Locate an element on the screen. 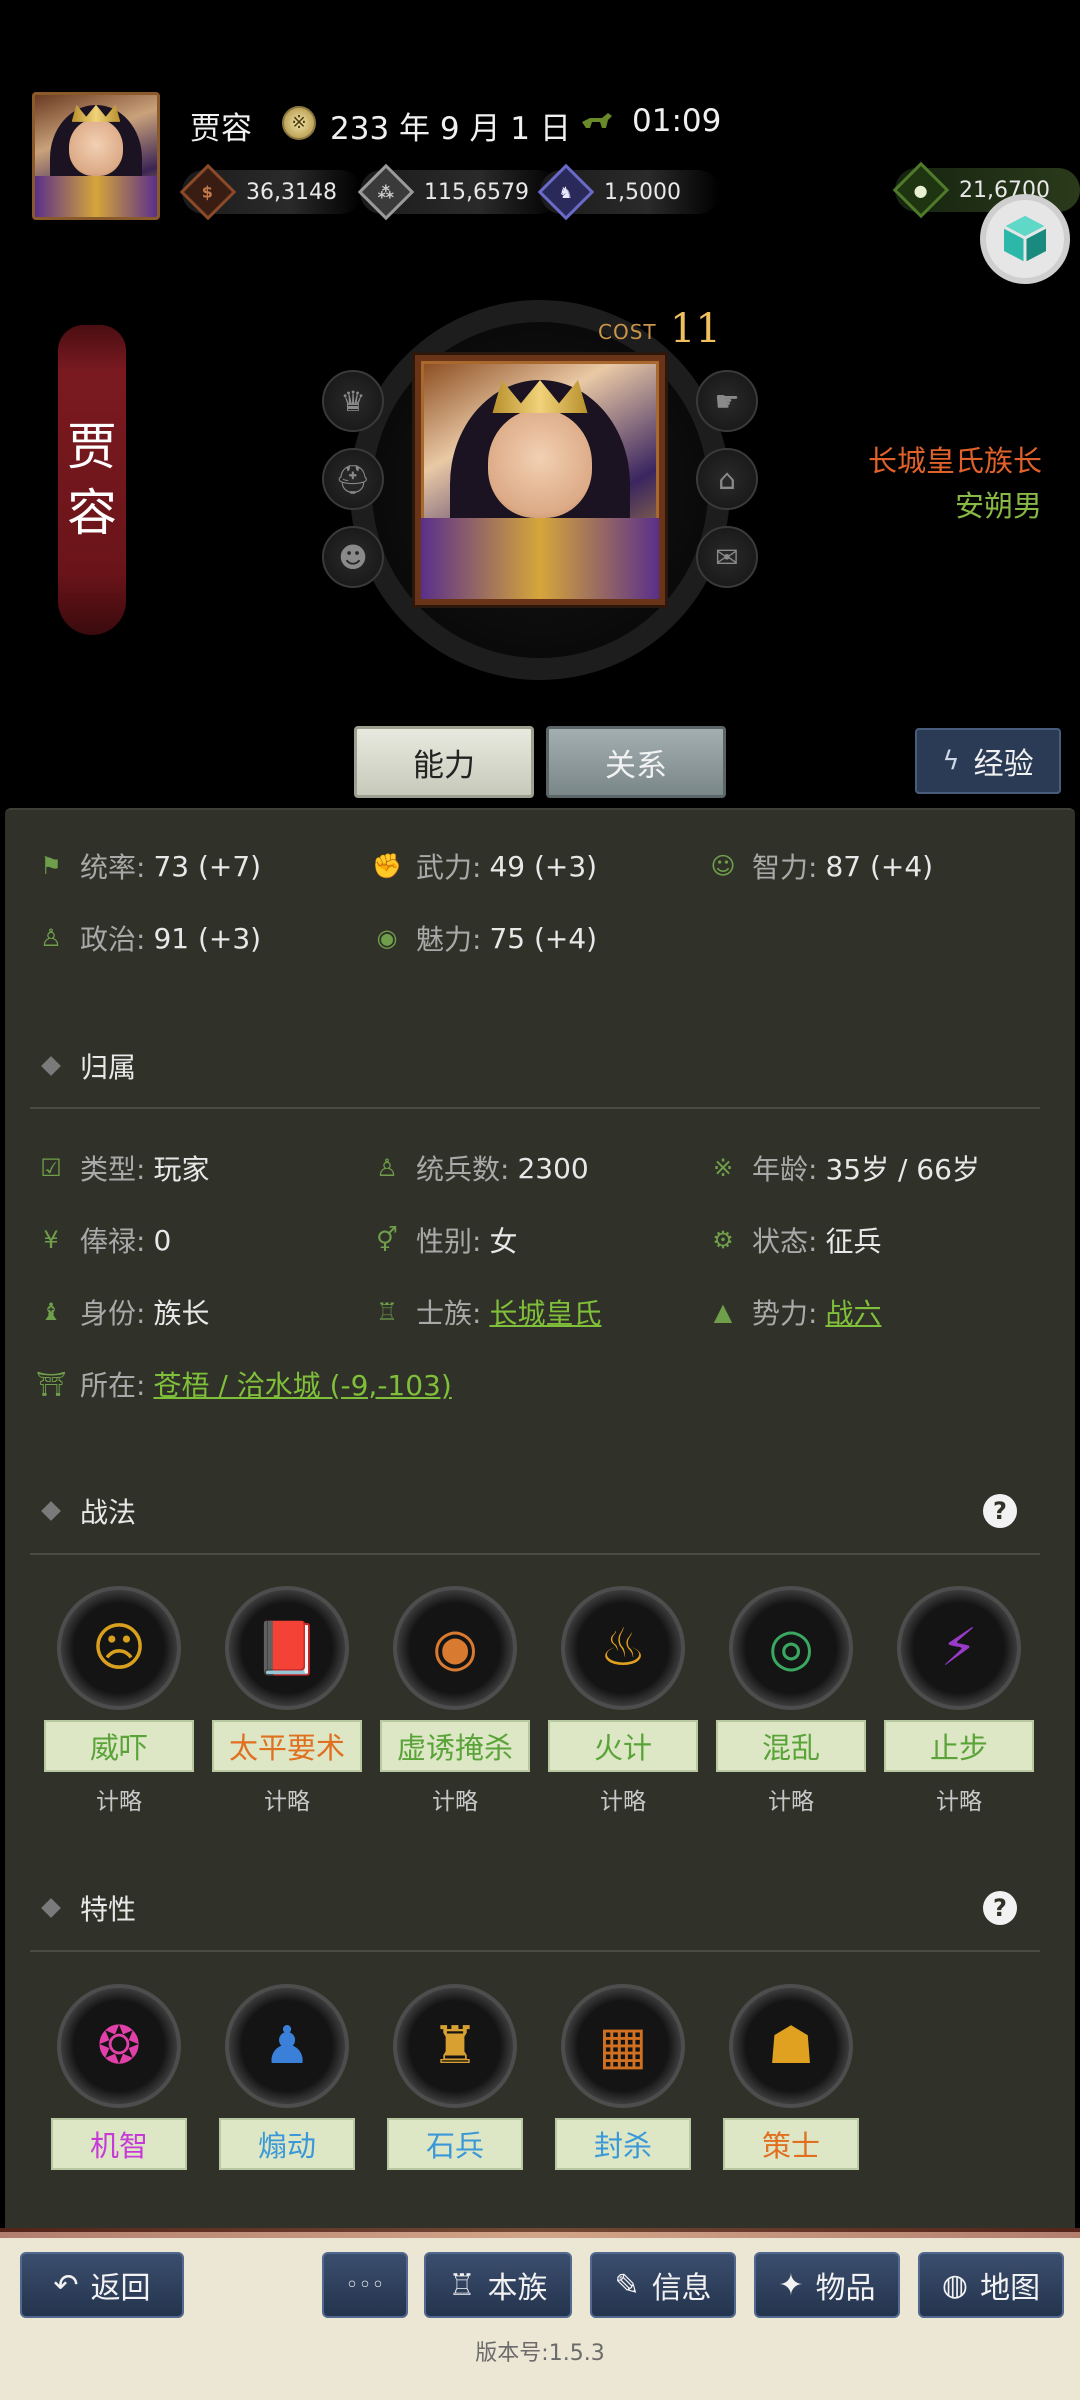 The image size is (1080, 2400). trait-item: ▦ 封杀 is located at coordinates (623, 2077).